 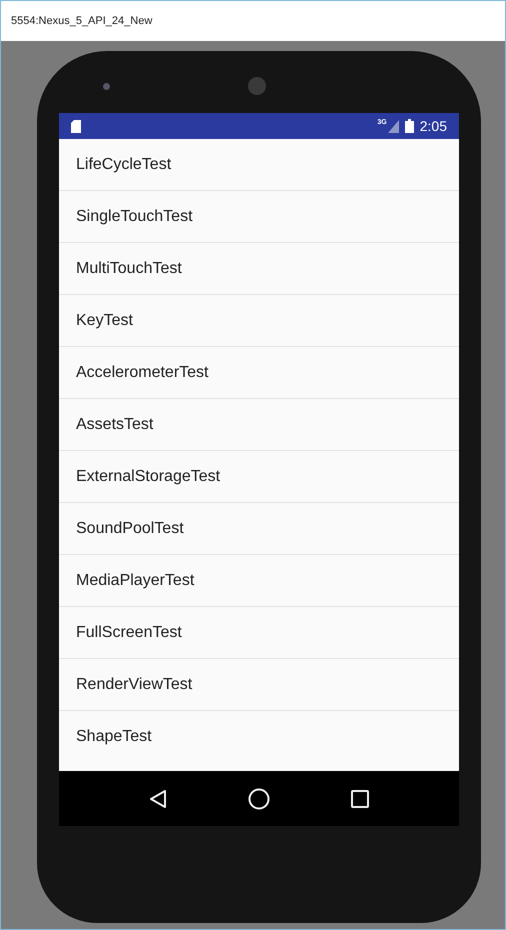 I want to click on signal-icon, so click(x=393, y=126).